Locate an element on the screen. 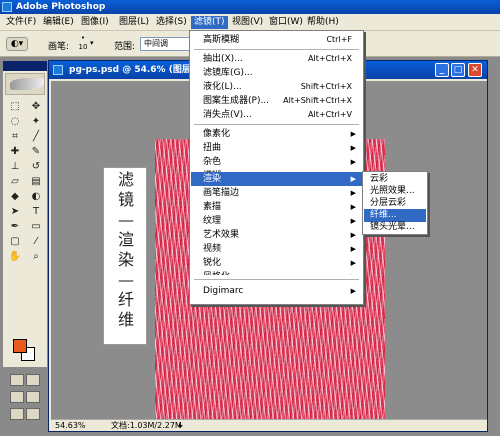 The image size is (500, 436). filter-menu-item: 高斯模糊 Ctrl+F is located at coordinates (276, 40).